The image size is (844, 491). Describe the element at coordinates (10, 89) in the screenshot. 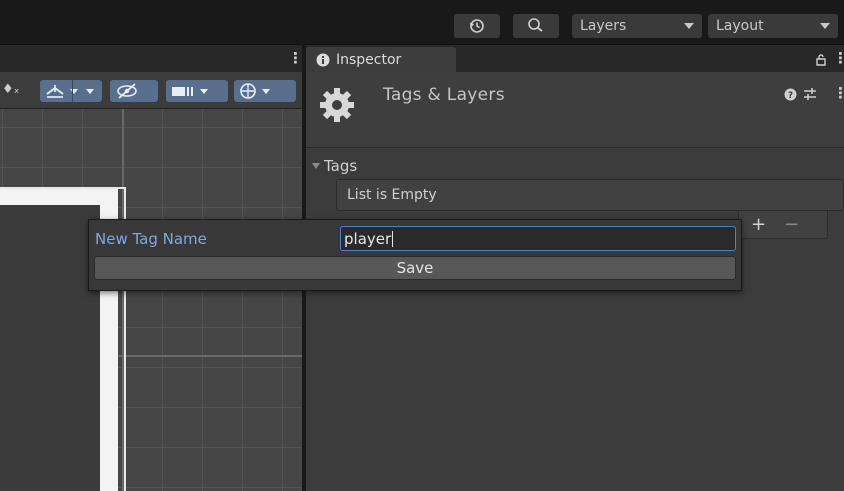

I see `fx-icon: ♦ₓ` at that location.